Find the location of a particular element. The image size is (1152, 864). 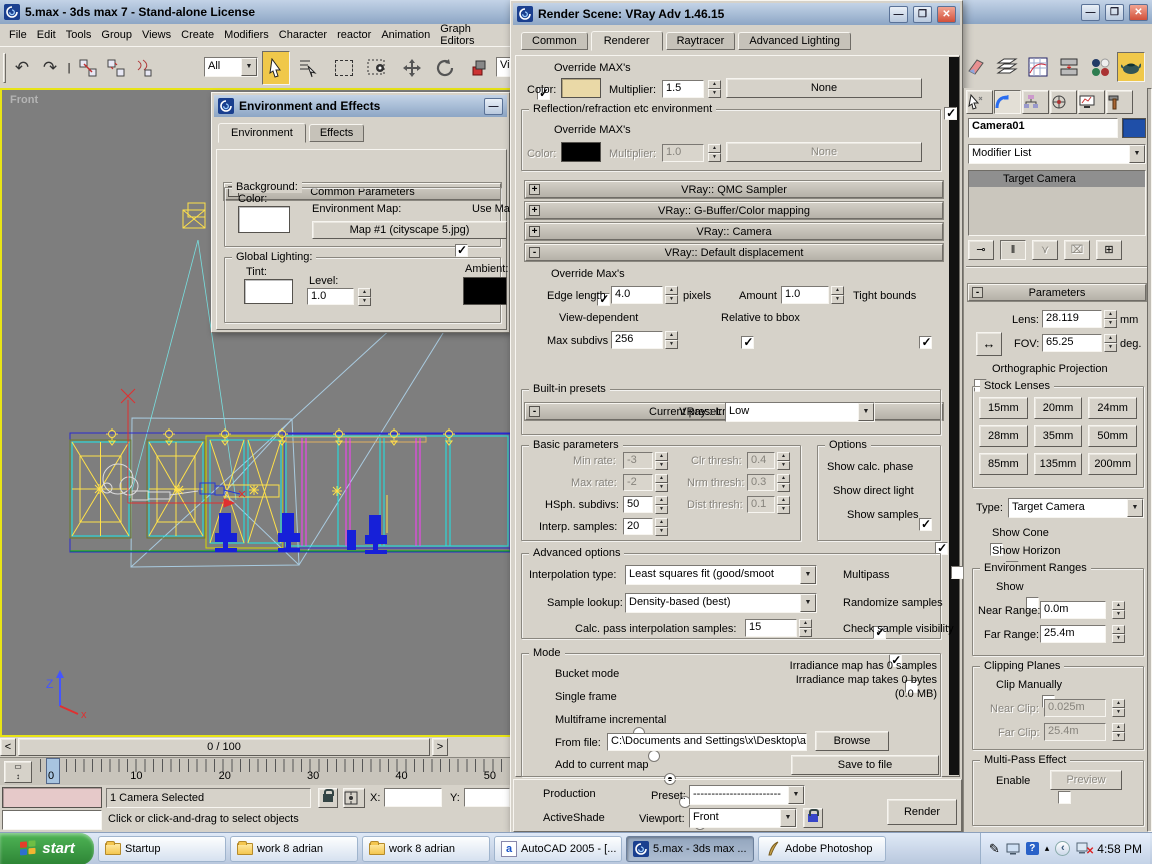

menu-item: Character is located at coordinates (303, 35).